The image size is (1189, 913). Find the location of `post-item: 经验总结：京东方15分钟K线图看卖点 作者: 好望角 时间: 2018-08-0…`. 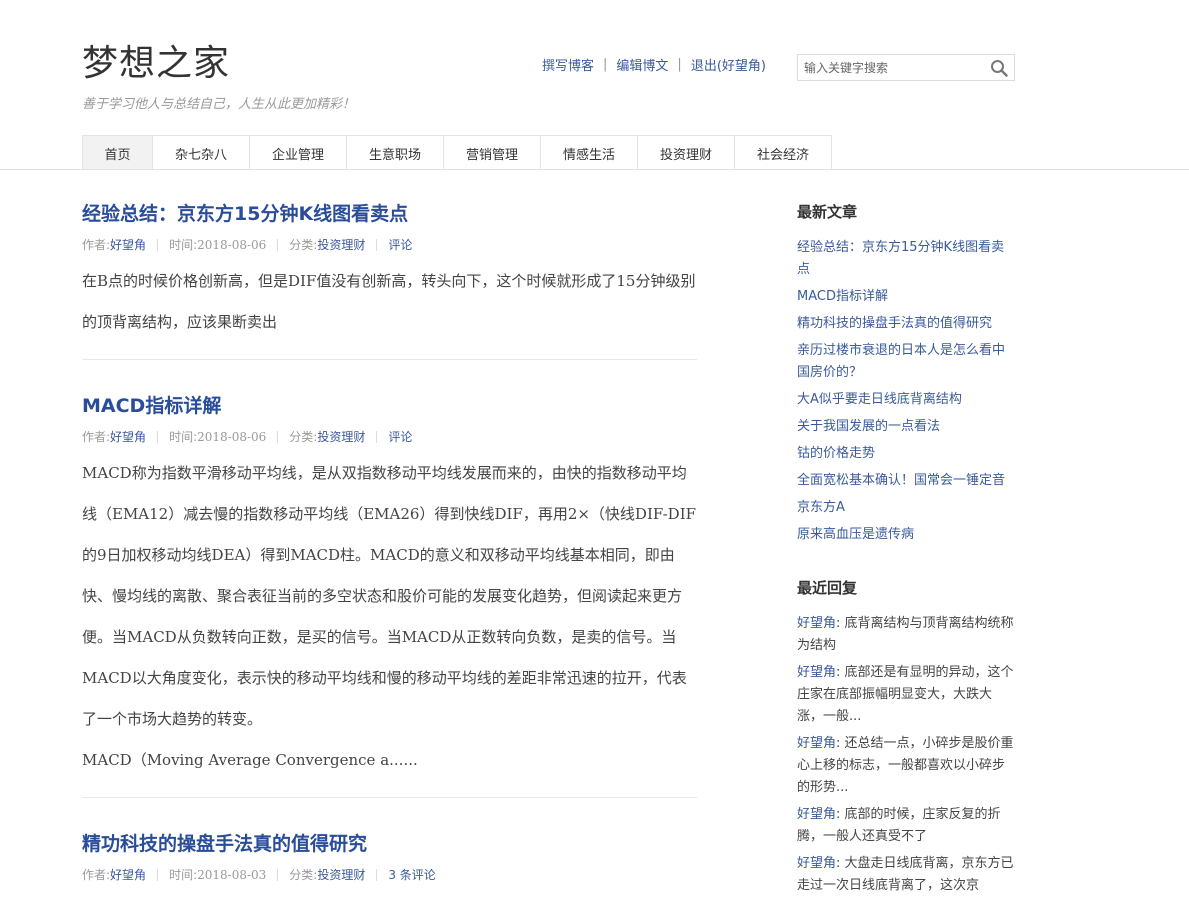

post-item: 经验总结：京东方15分钟K线图看卖点 作者: 好望角 时间: 2018-08-0… is located at coordinates (389, 280).